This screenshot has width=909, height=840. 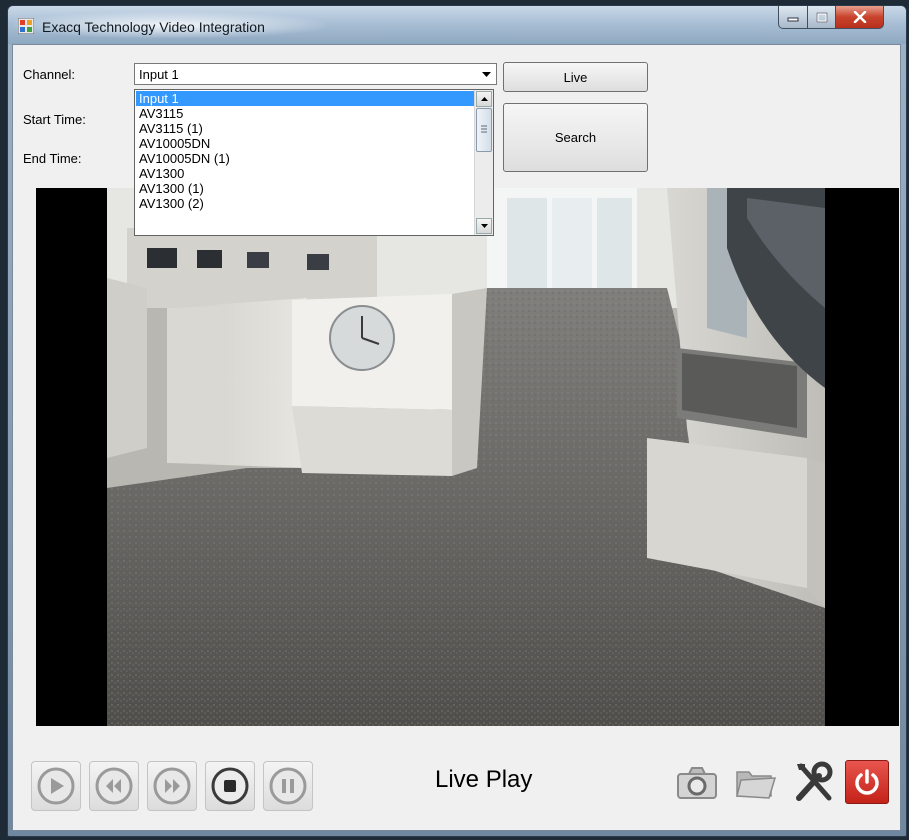 What do you see at coordinates (153, 27) in the screenshot?
I see `window-title: Exacq Technology Video Integration` at bounding box center [153, 27].